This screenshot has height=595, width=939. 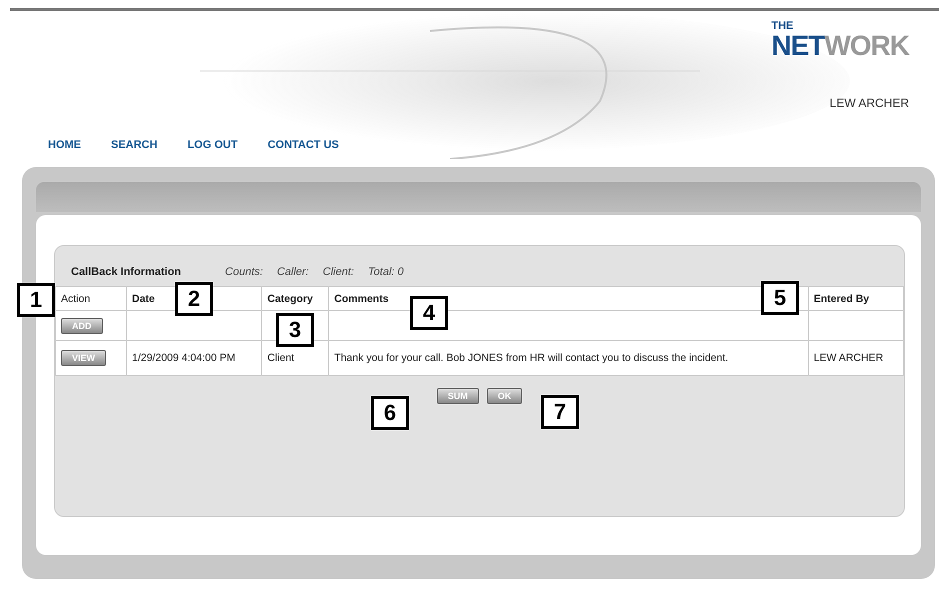 What do you see at coordinates (194, 358) in the screenshot?
I see `table-cell: 1/29/2009 4:04:00 PM` at bounding box center [194, 358].